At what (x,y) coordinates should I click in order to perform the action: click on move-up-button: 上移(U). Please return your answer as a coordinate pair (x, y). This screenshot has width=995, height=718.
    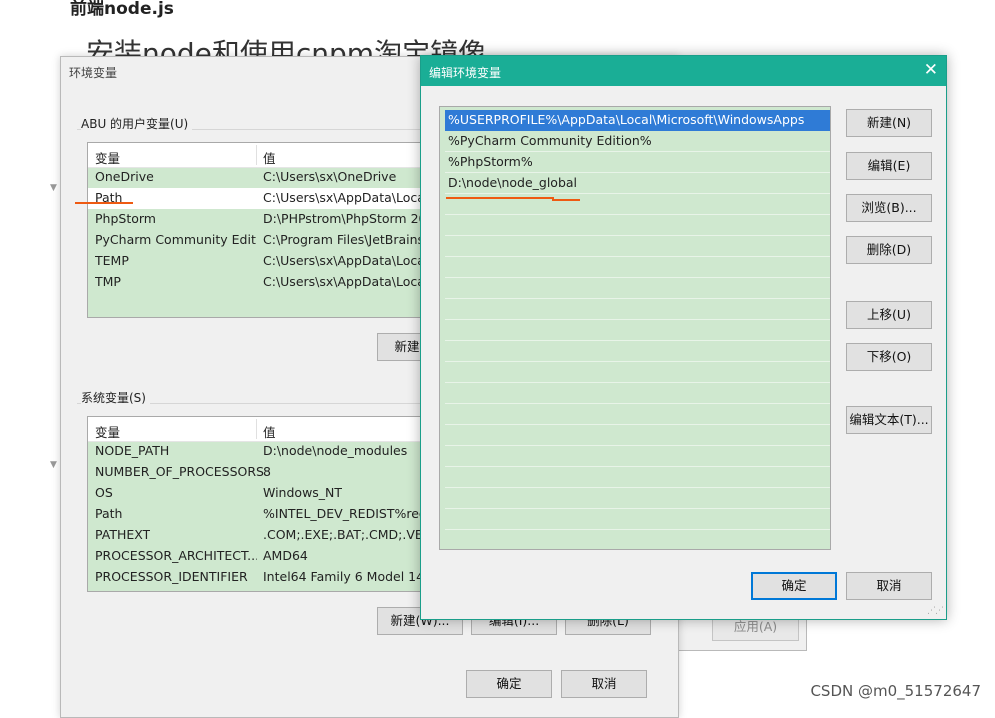
    Looking at the image, I should click on (889, 315).